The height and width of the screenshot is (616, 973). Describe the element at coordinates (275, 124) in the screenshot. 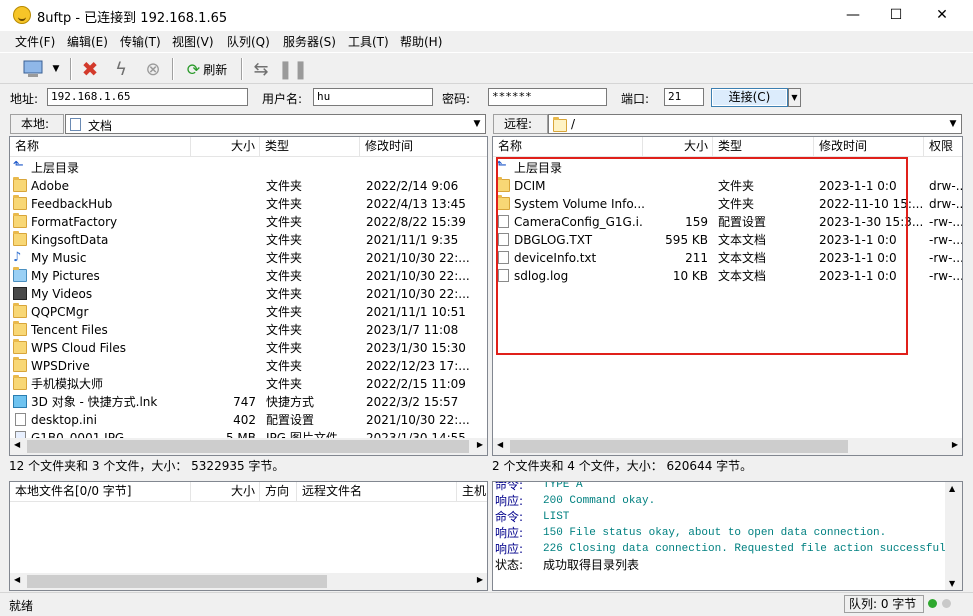

I see `local-path-select: 文档 ▼` at that location.